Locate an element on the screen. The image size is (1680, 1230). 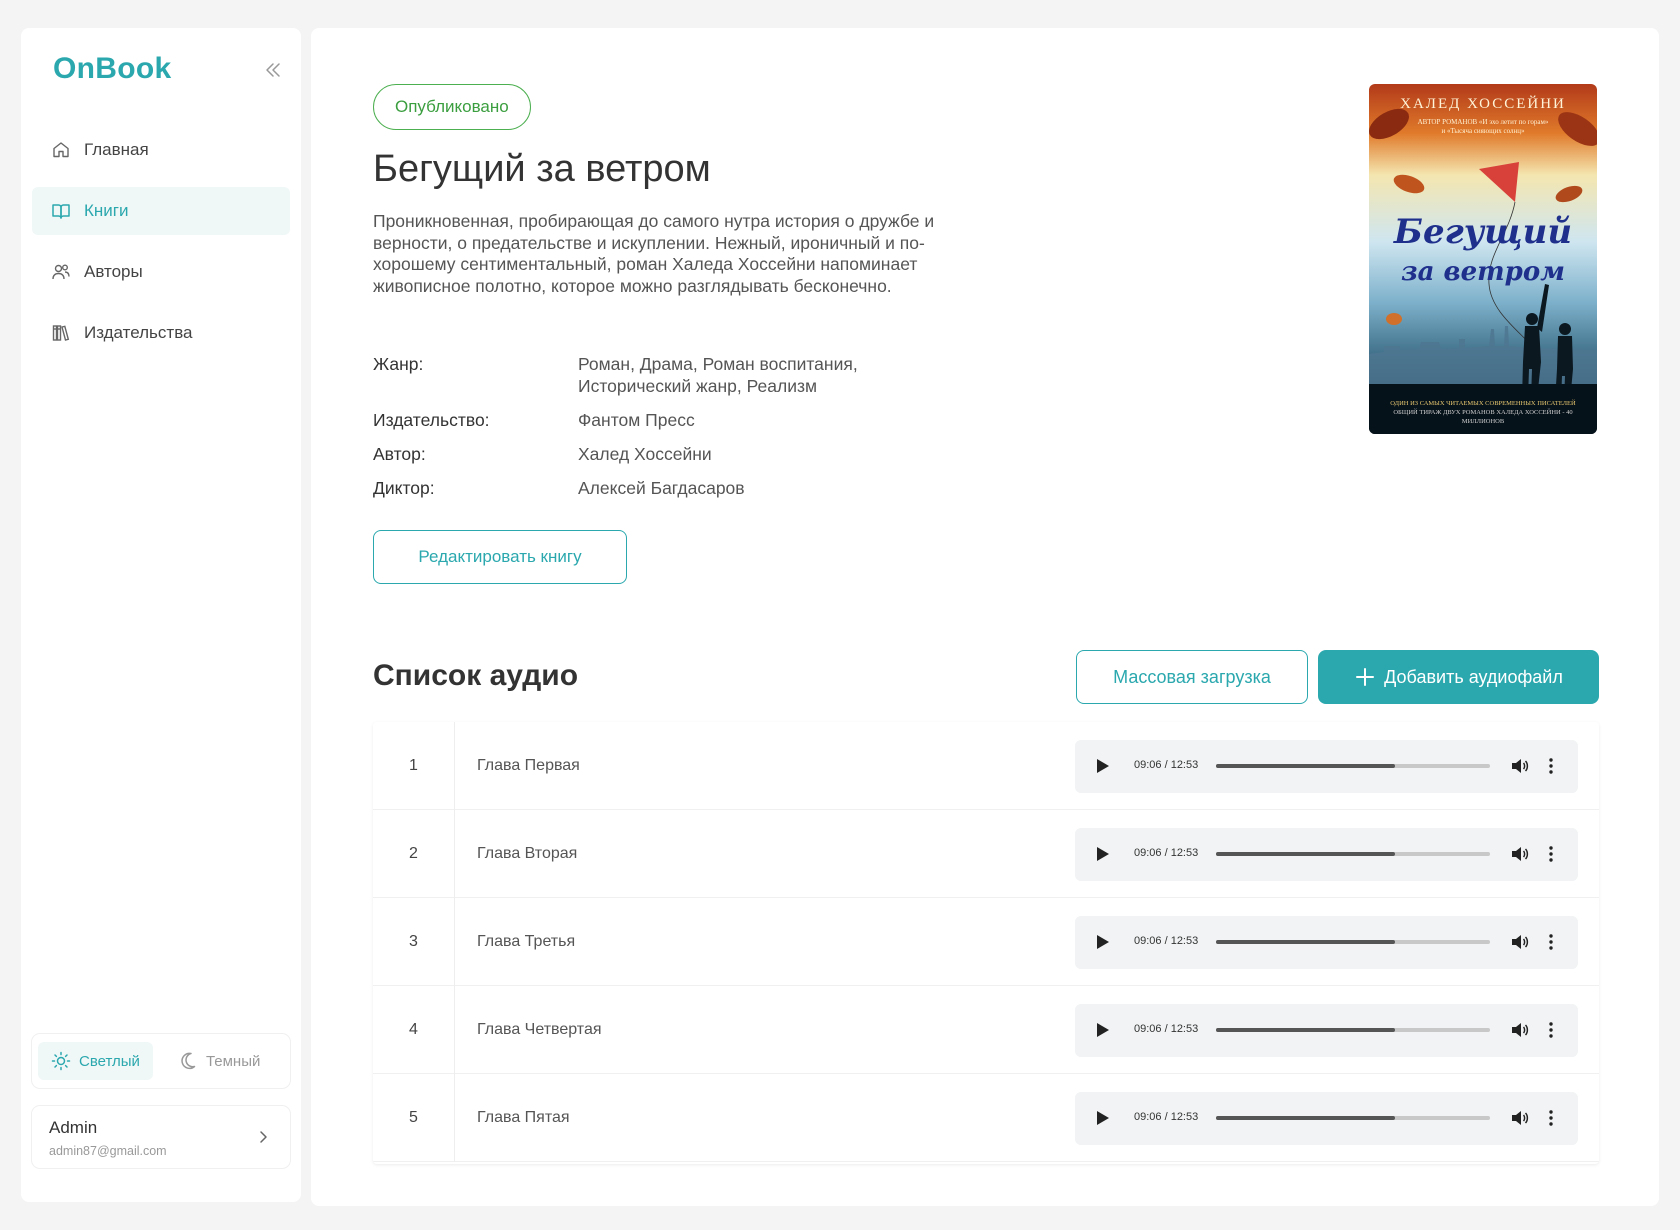
theme-light-option: Светлый is located at coordinates (95, 1061).